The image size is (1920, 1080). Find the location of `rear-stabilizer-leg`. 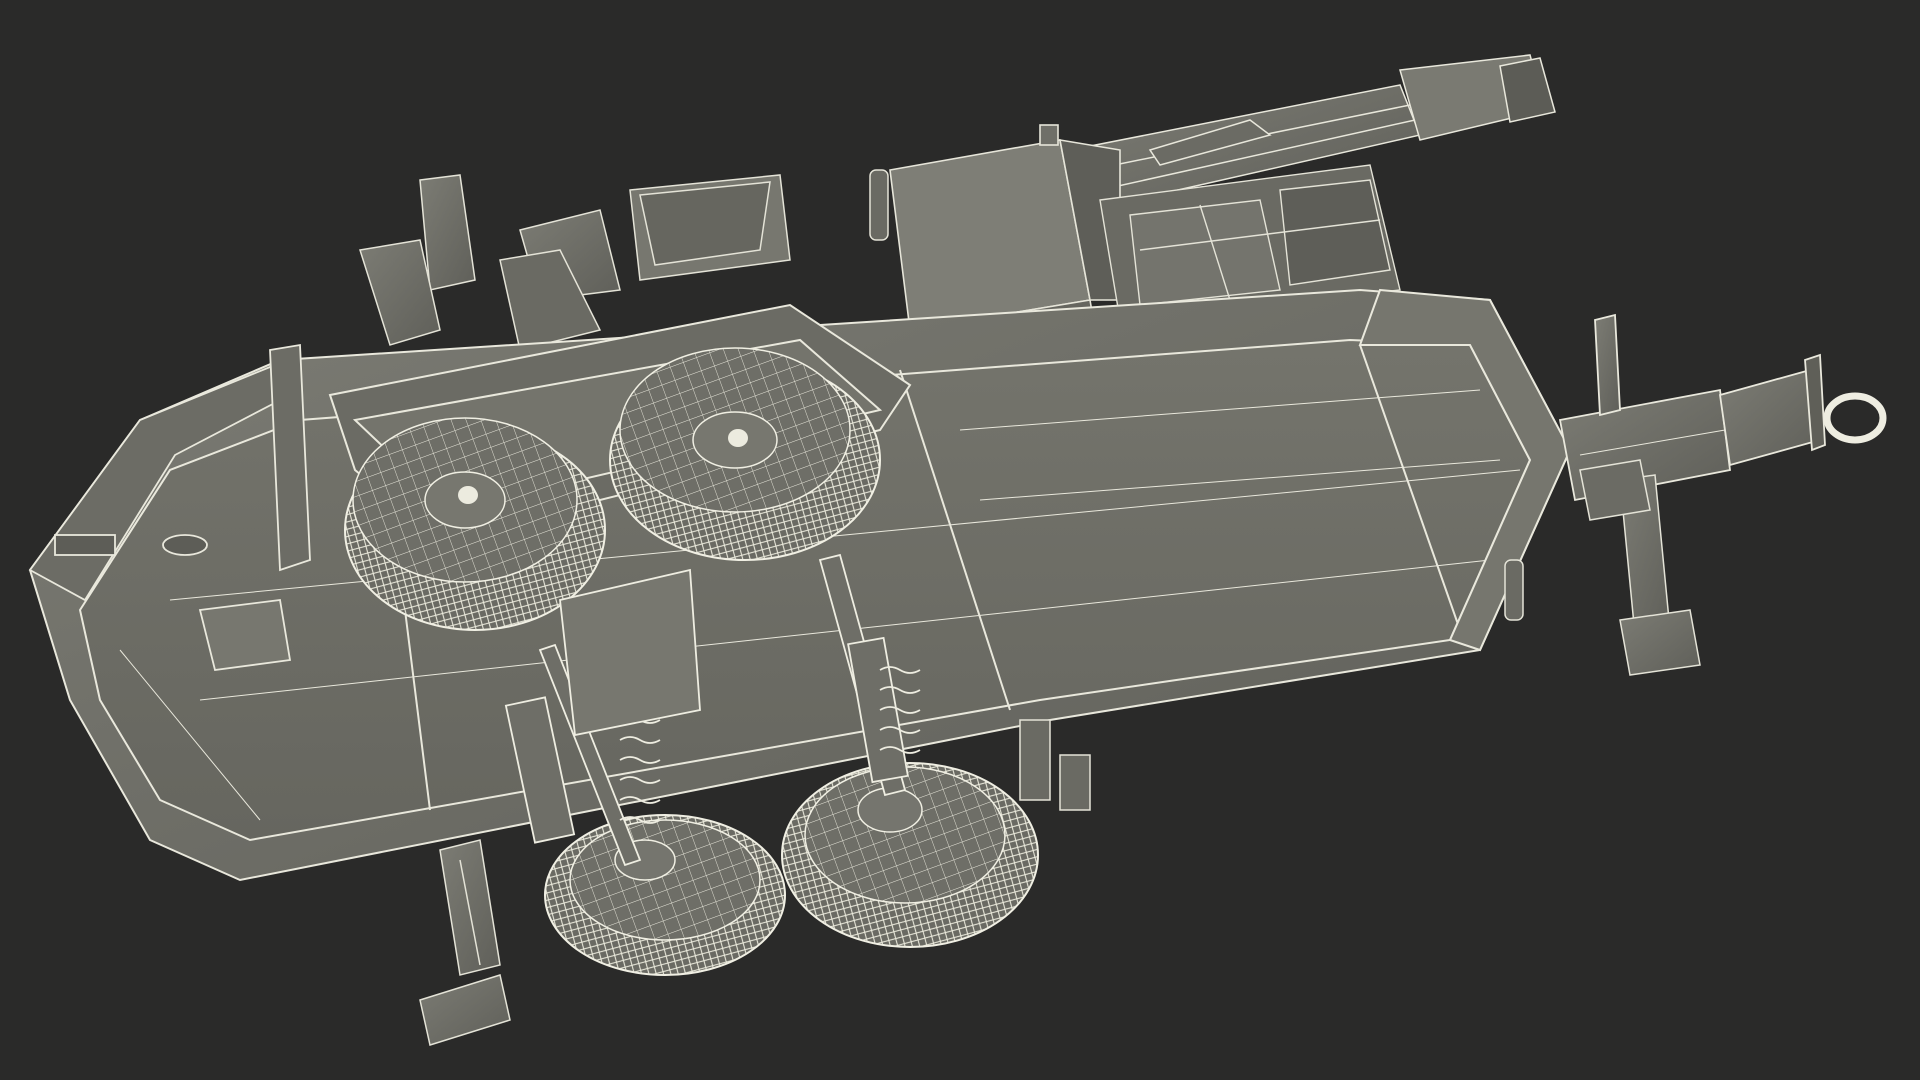

rear-stabilizer-leg is located at coordinates (465, 942).